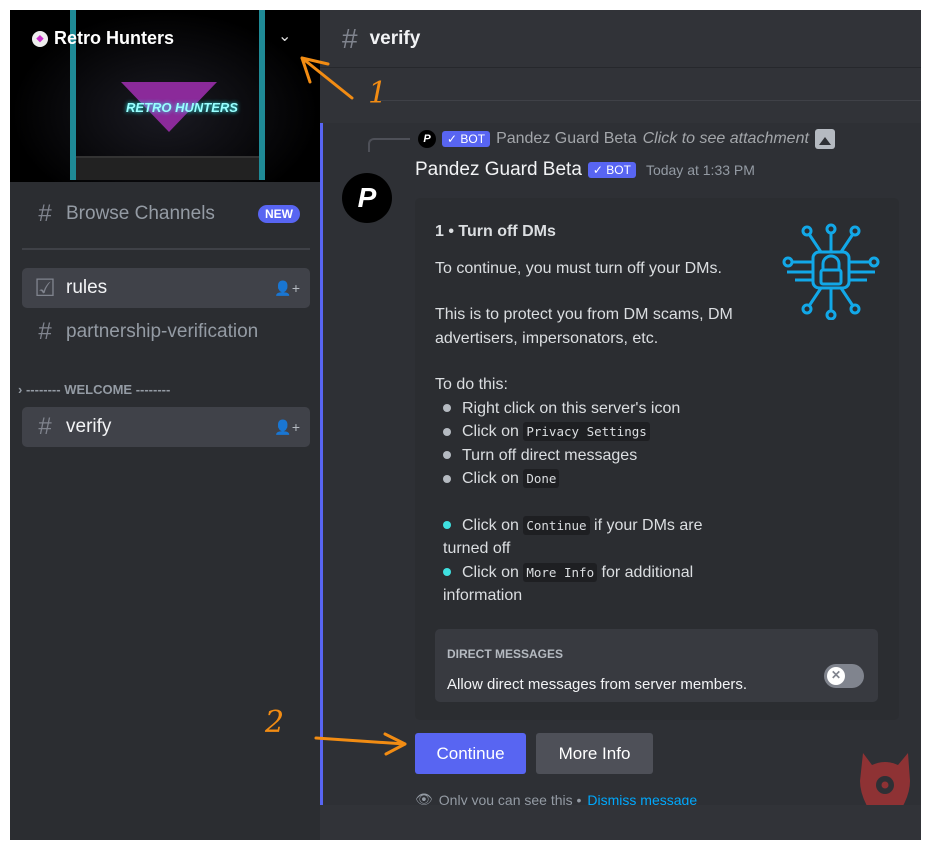 The image size is (930, 850). What do you see at coordinates (378, 93) in the screenshot?
I see `annotation-1: 1` at bounding box center [378, 93].